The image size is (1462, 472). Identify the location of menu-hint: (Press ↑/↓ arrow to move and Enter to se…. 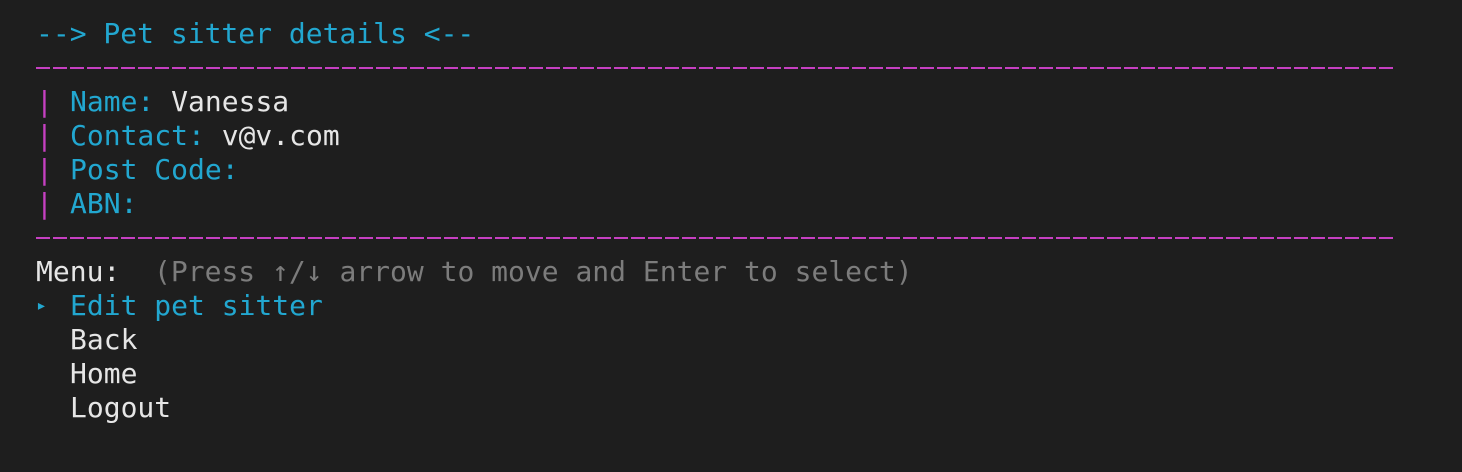
(533, 271).